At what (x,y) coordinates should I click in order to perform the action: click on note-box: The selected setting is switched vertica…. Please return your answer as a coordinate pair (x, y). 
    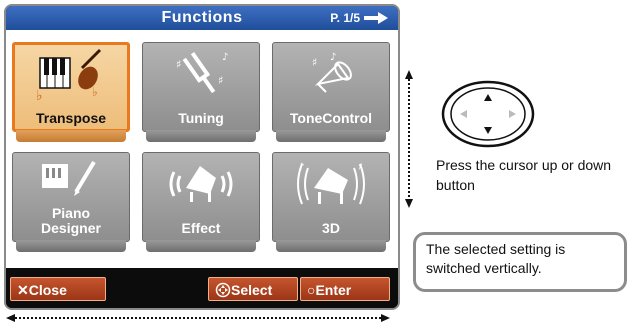
    Looking at the image, I should click on (520, 262).